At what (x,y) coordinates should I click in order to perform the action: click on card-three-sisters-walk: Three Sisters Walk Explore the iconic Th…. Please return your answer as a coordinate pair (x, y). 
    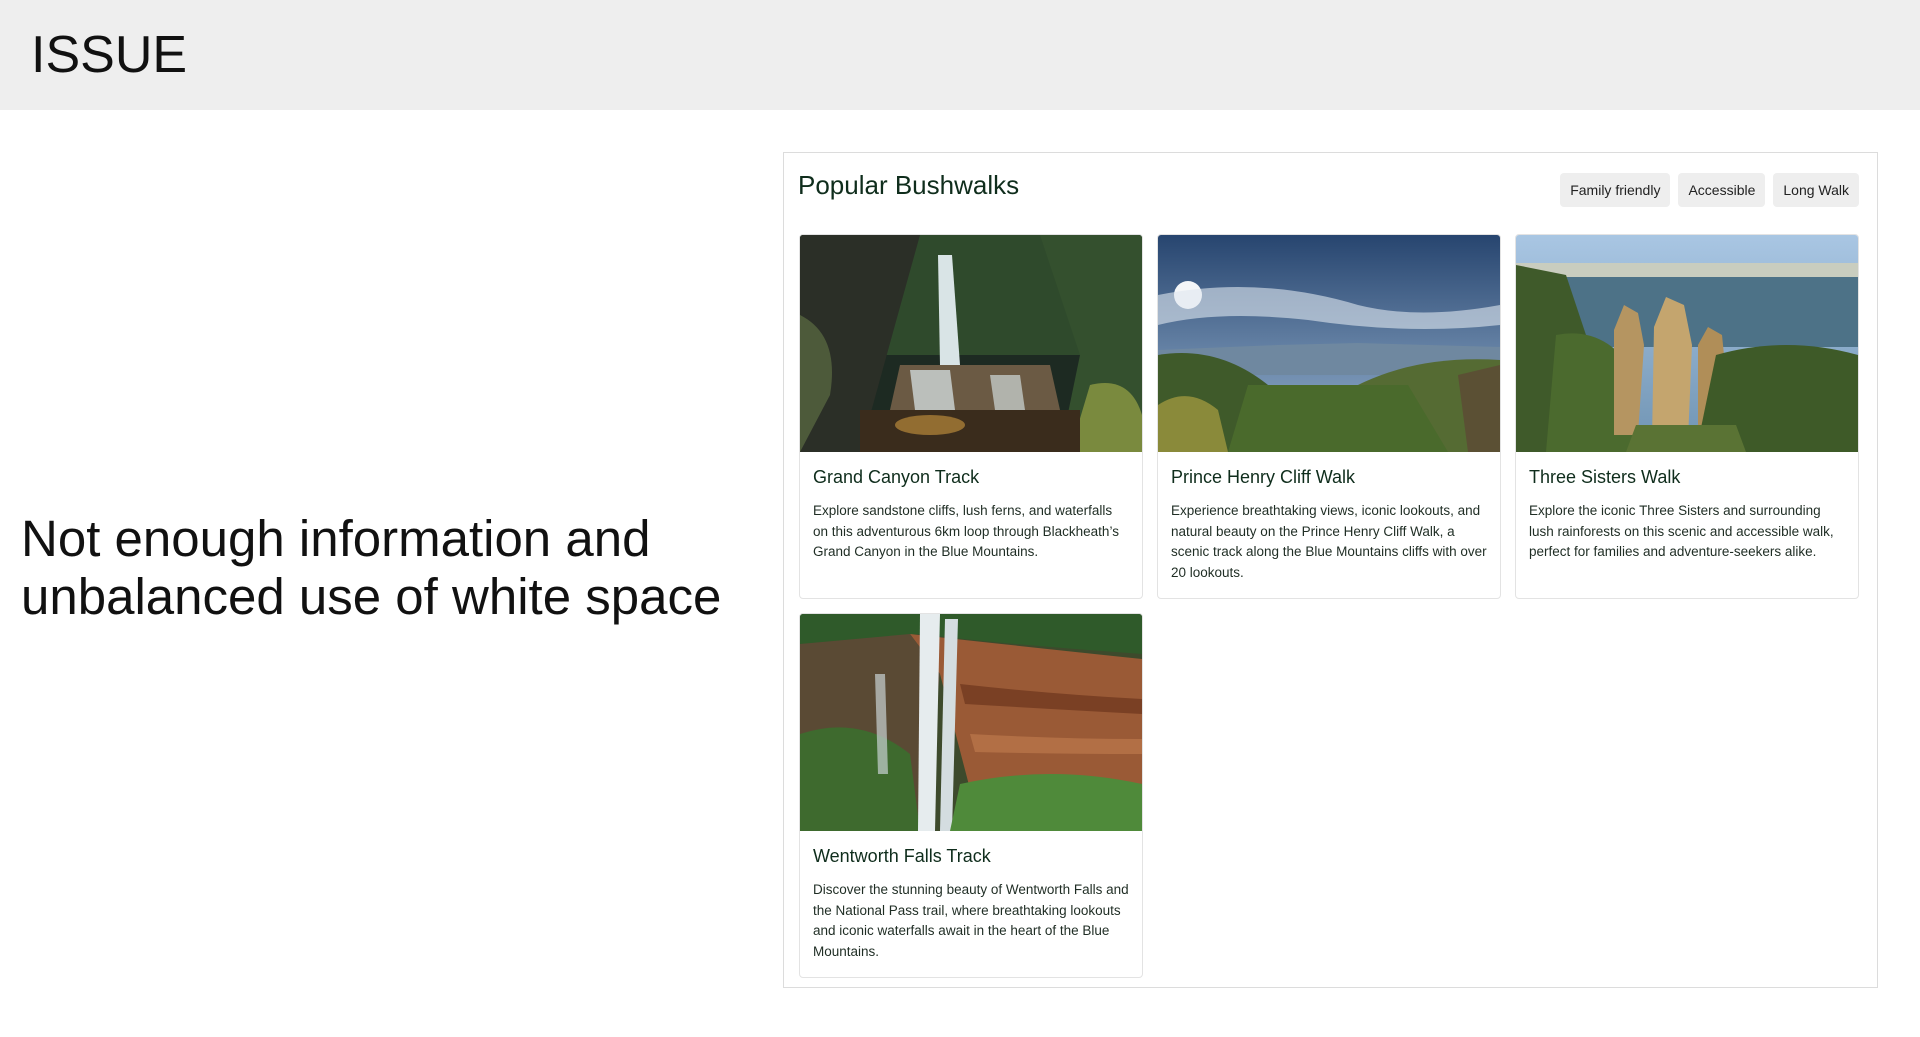
    Looking at the image, I should click on (1687, 416).